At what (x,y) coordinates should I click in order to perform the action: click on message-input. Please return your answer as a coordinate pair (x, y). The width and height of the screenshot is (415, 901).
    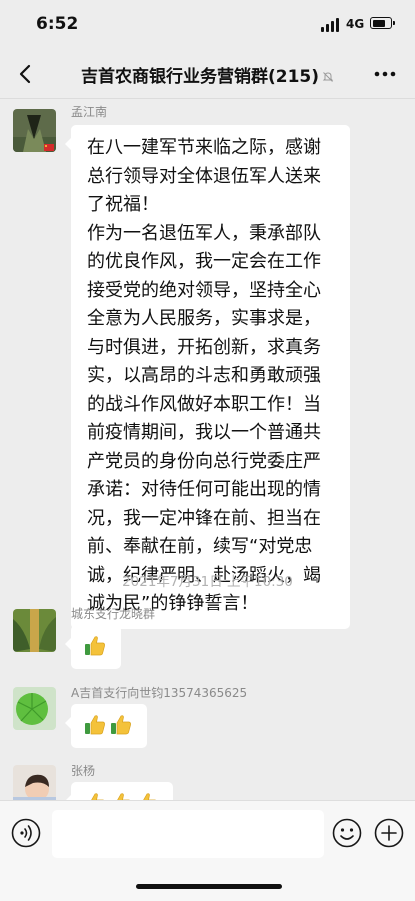
    Looking at the image, I should click on (188, 834).